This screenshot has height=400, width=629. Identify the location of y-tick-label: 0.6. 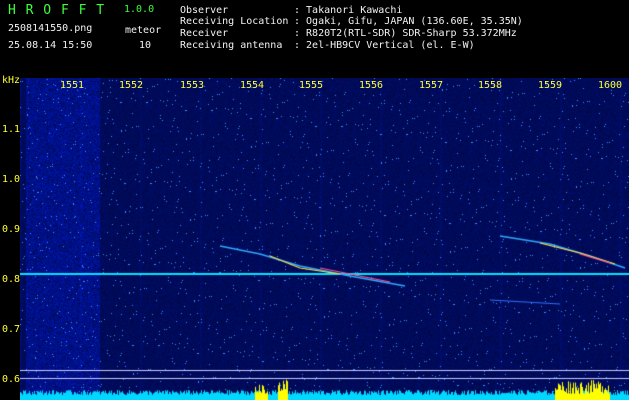
(11, 379).